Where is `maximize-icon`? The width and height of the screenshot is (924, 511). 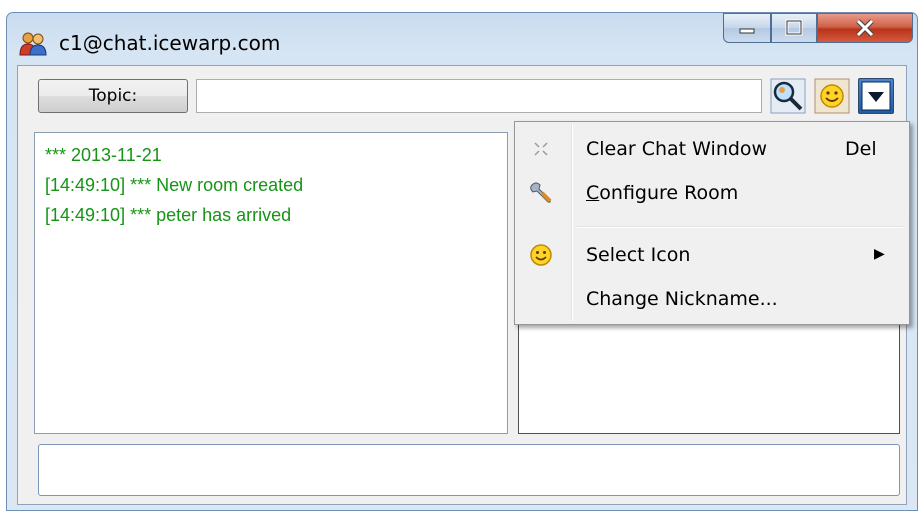 maximize-icon is located at coordinates (794, 27).